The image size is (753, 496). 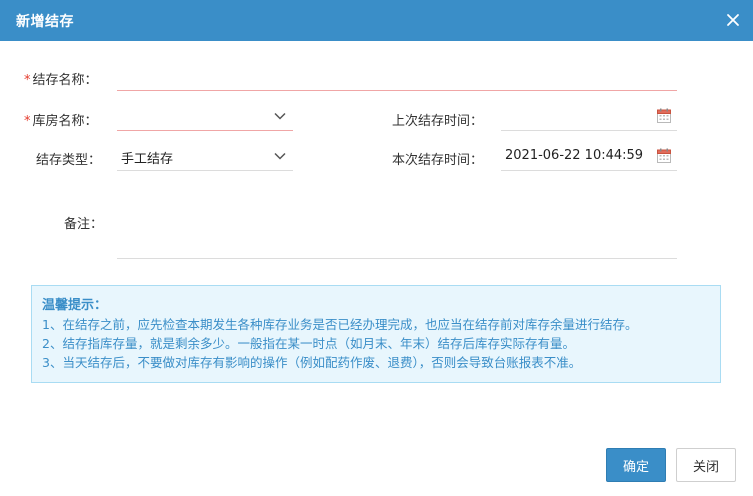 I want to click on last-time-input, so click(x=589, y=116).